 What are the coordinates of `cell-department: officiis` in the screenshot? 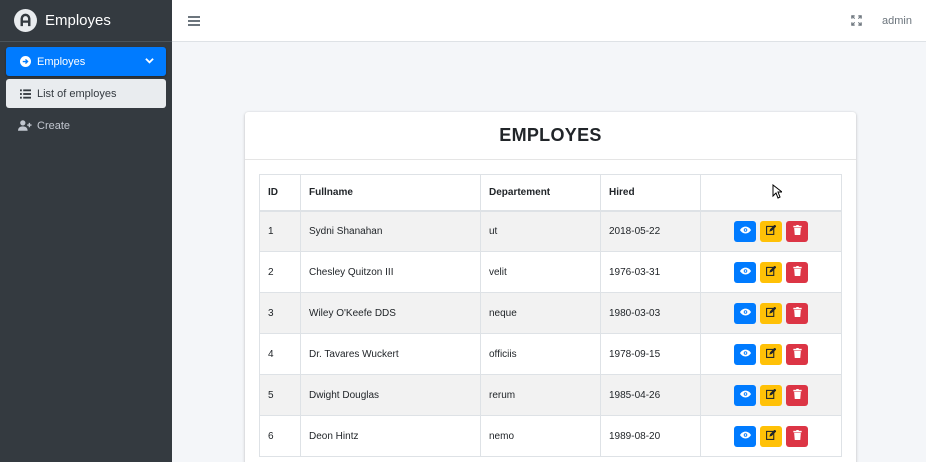 It's located at (540, 354).